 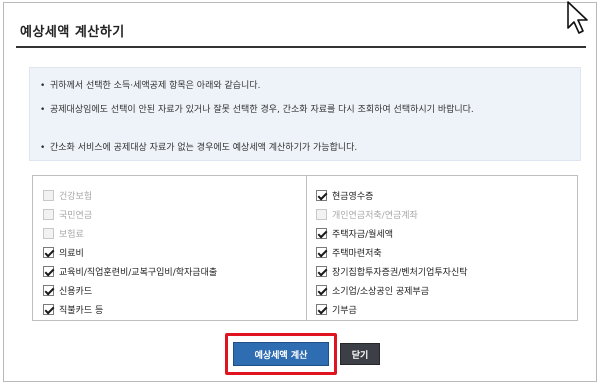 I want to click on option-label: 주택자금/월세액, so click(x=362, y=235).